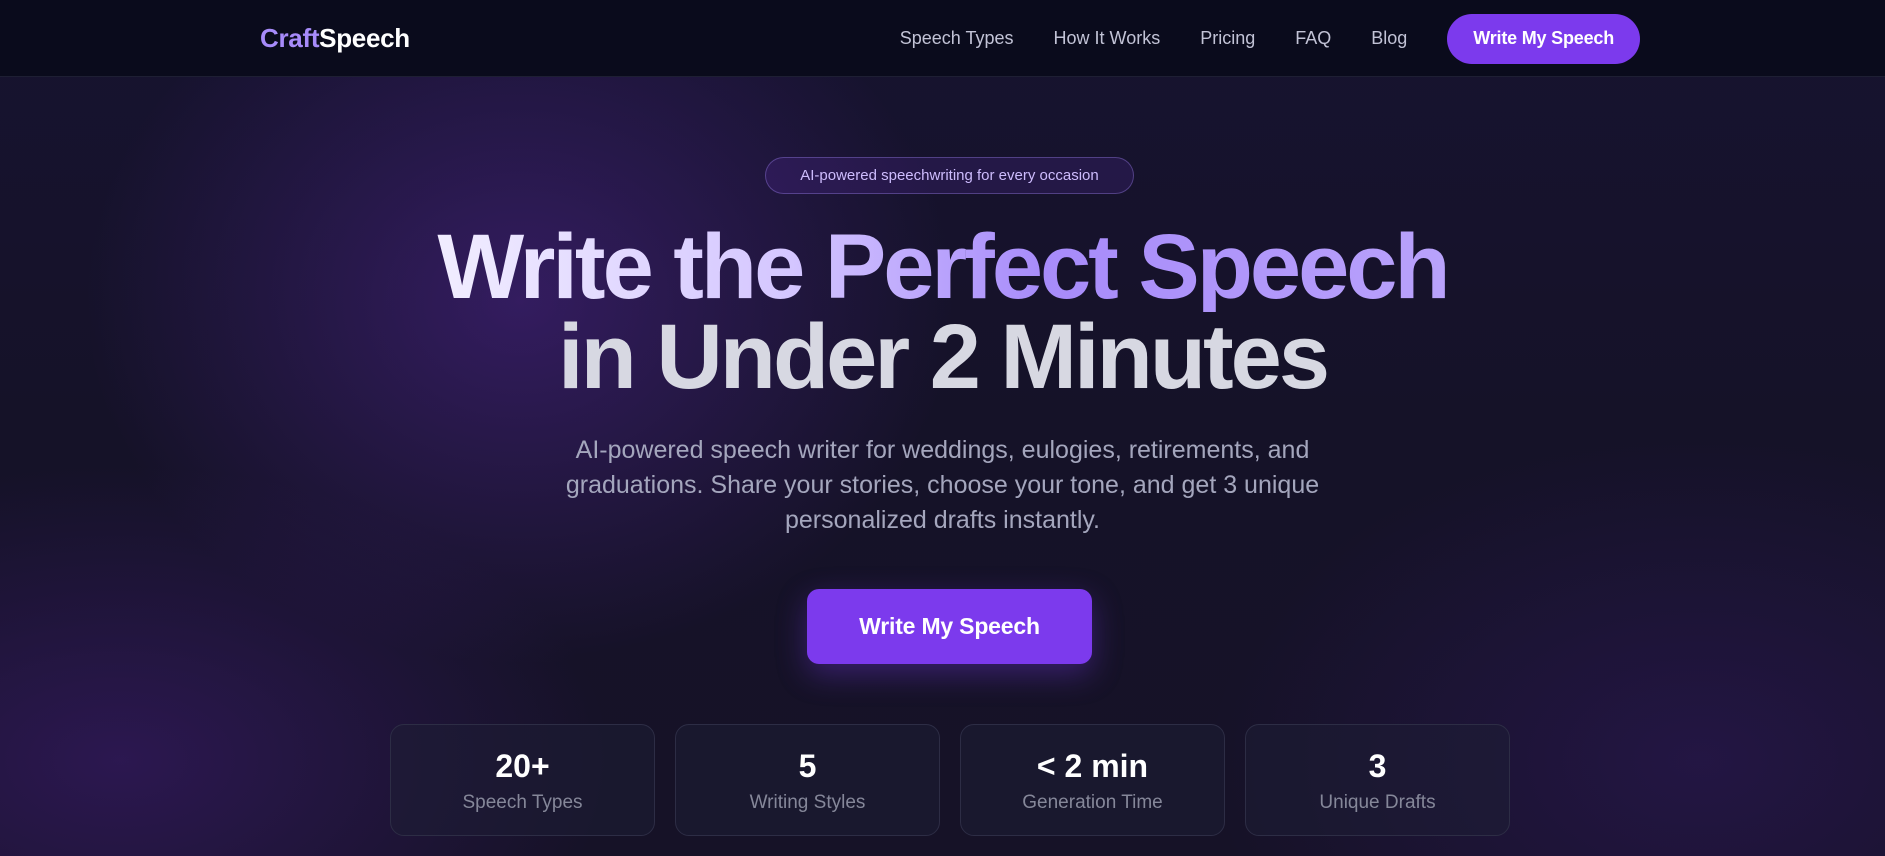 The height and width of the screenshot is (856, 1885). I want to click on stat-value: 5, so click(807, 766).